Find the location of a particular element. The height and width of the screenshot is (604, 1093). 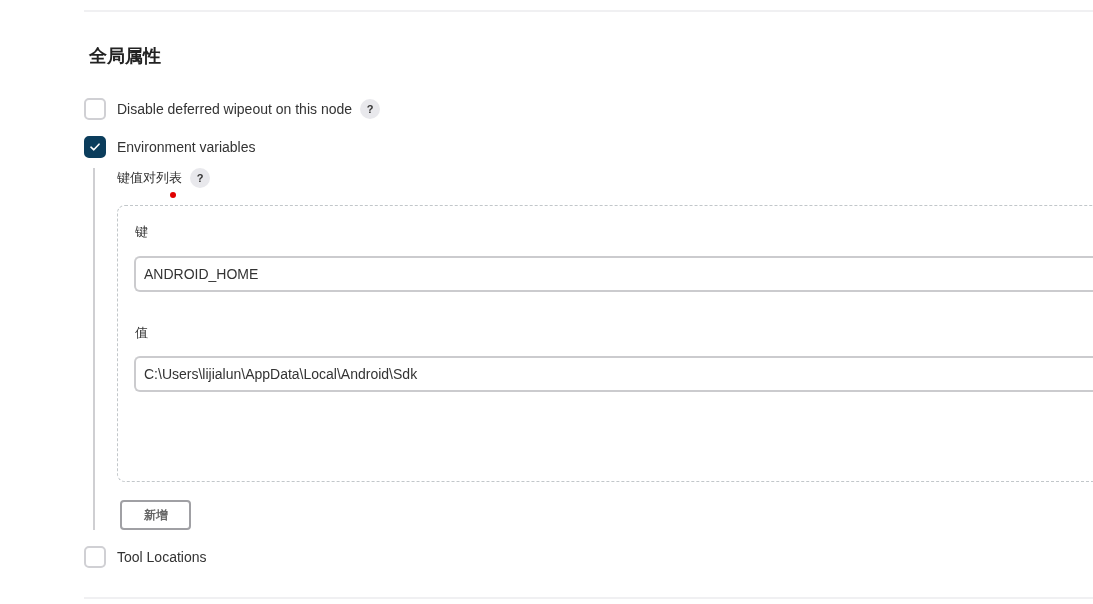

checkmark-icon is located at coordinates (95, 147).